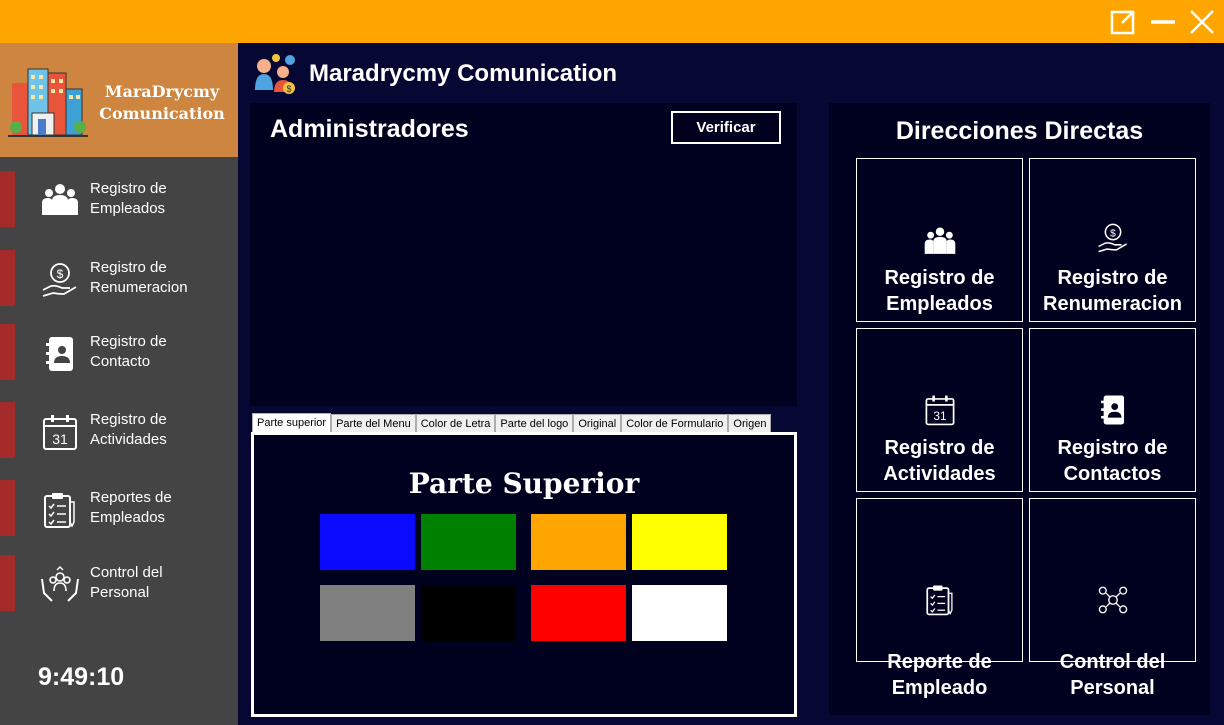 This screenshot has height=725, width=1224. I want to click on tile-label: Registro de Actividades, so click(939, 461).